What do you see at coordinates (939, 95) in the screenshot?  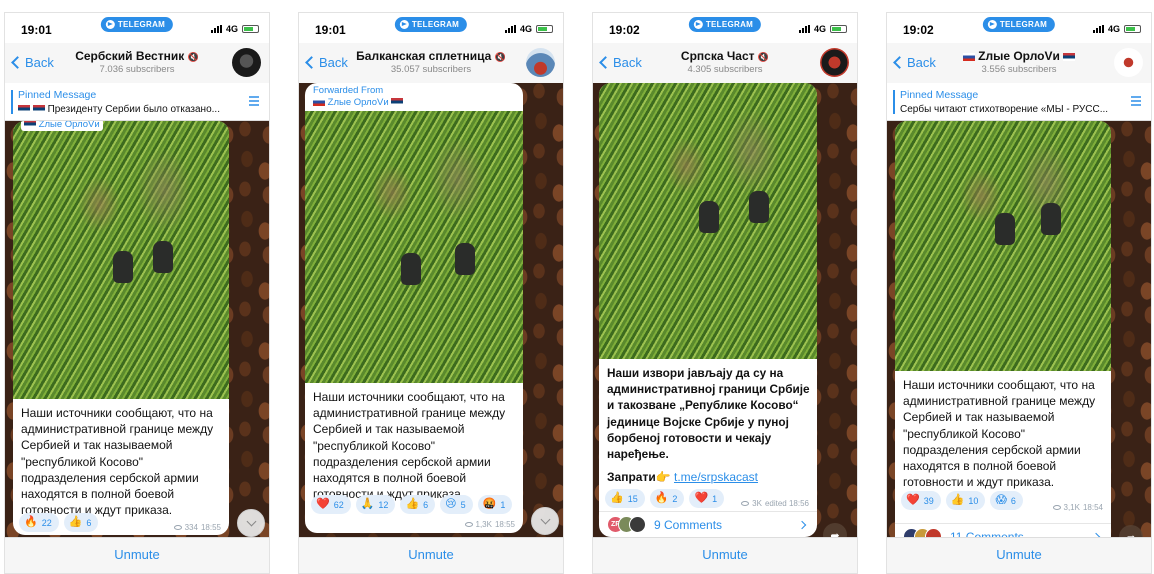 I see `pinned-label: Pinned Message` at bounding box center [939, 95].